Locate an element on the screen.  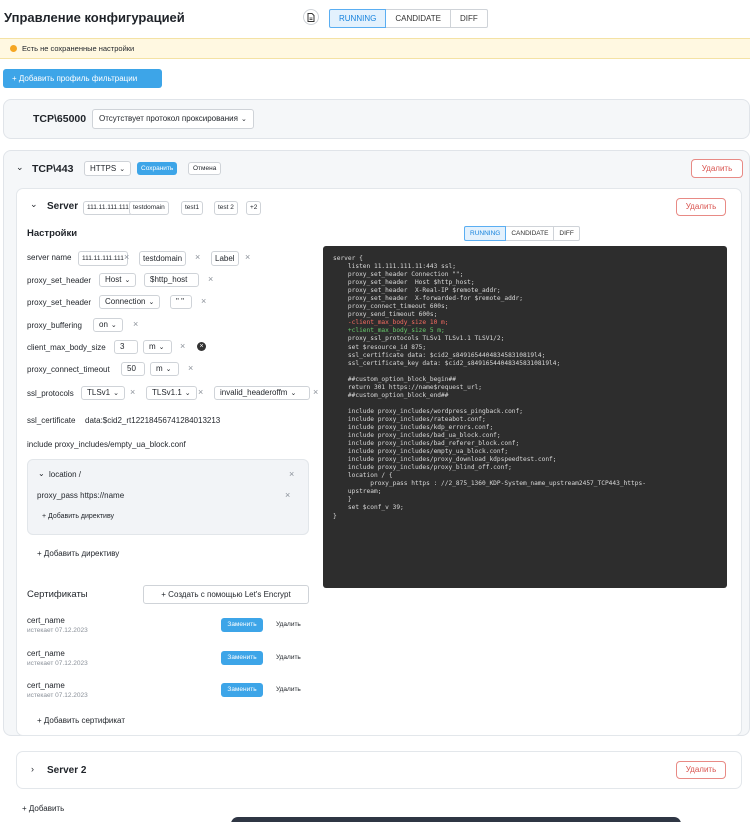
proxy-buffering-label: proxy_buffering is located at coordinates (54, 325).